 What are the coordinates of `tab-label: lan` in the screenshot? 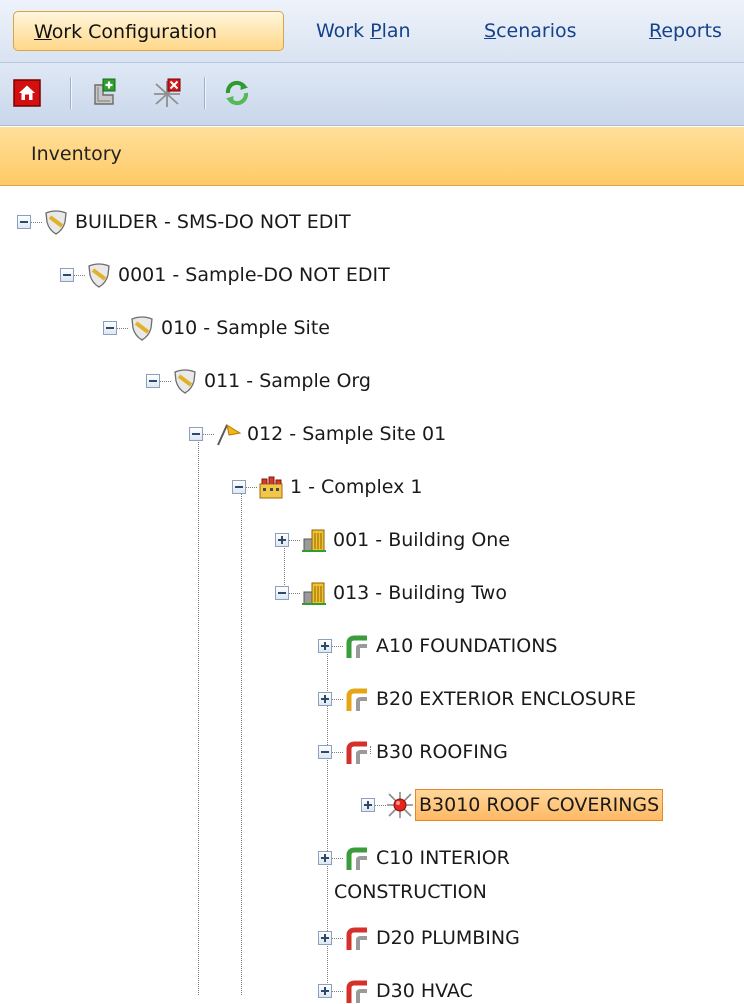 It's located at (396, 31).